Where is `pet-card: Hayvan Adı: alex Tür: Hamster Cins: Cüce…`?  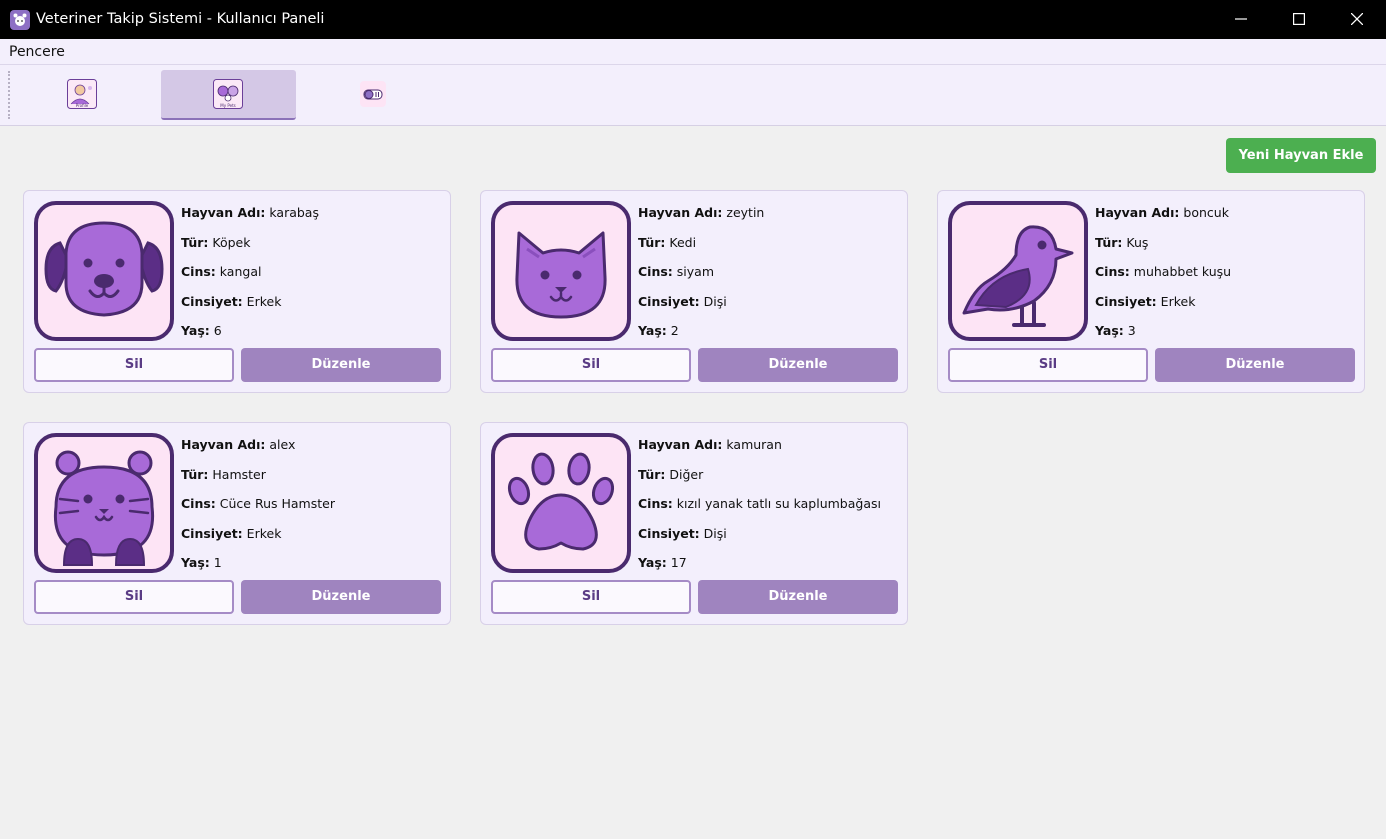
pet-card: Hayvan Adı: alex Tür: Hamster Cins: Cüce… is located at coordinates (237, 523).